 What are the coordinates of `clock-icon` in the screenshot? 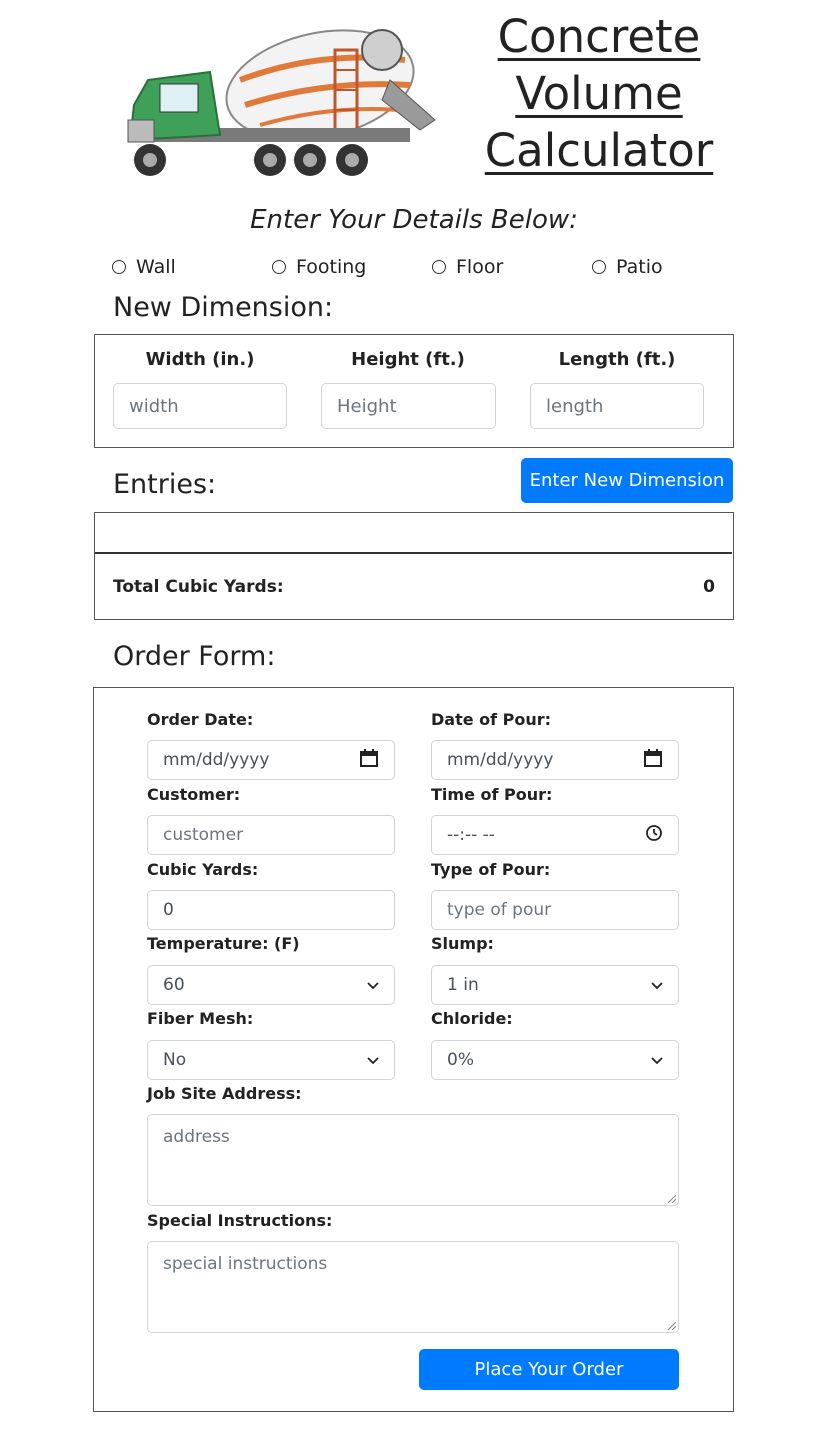 It's located at (654, 835).